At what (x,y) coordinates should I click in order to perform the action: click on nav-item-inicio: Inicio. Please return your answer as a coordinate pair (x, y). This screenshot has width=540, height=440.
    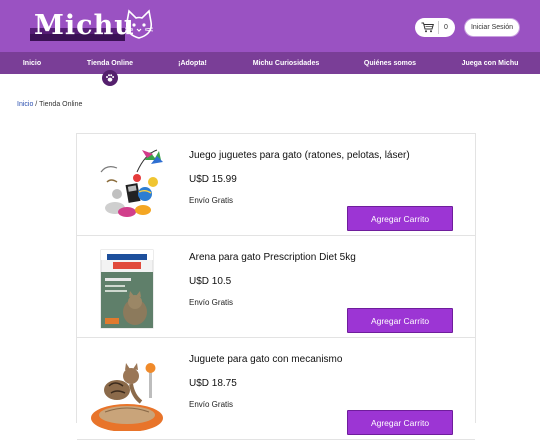
    Looking at the image, I should click on (32, 63).